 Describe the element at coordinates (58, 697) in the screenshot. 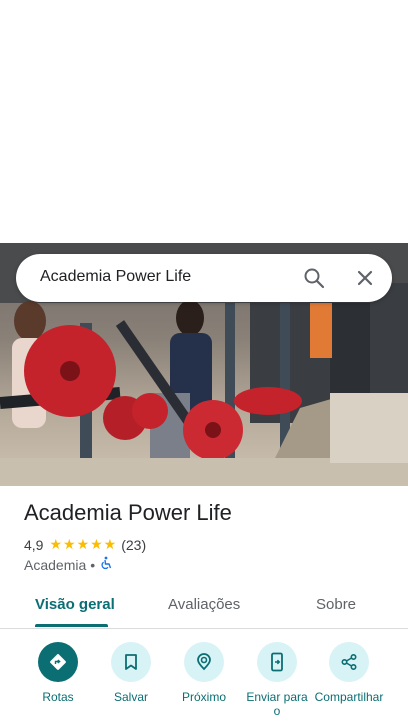

I see `directions-label: Rotas` at that location.